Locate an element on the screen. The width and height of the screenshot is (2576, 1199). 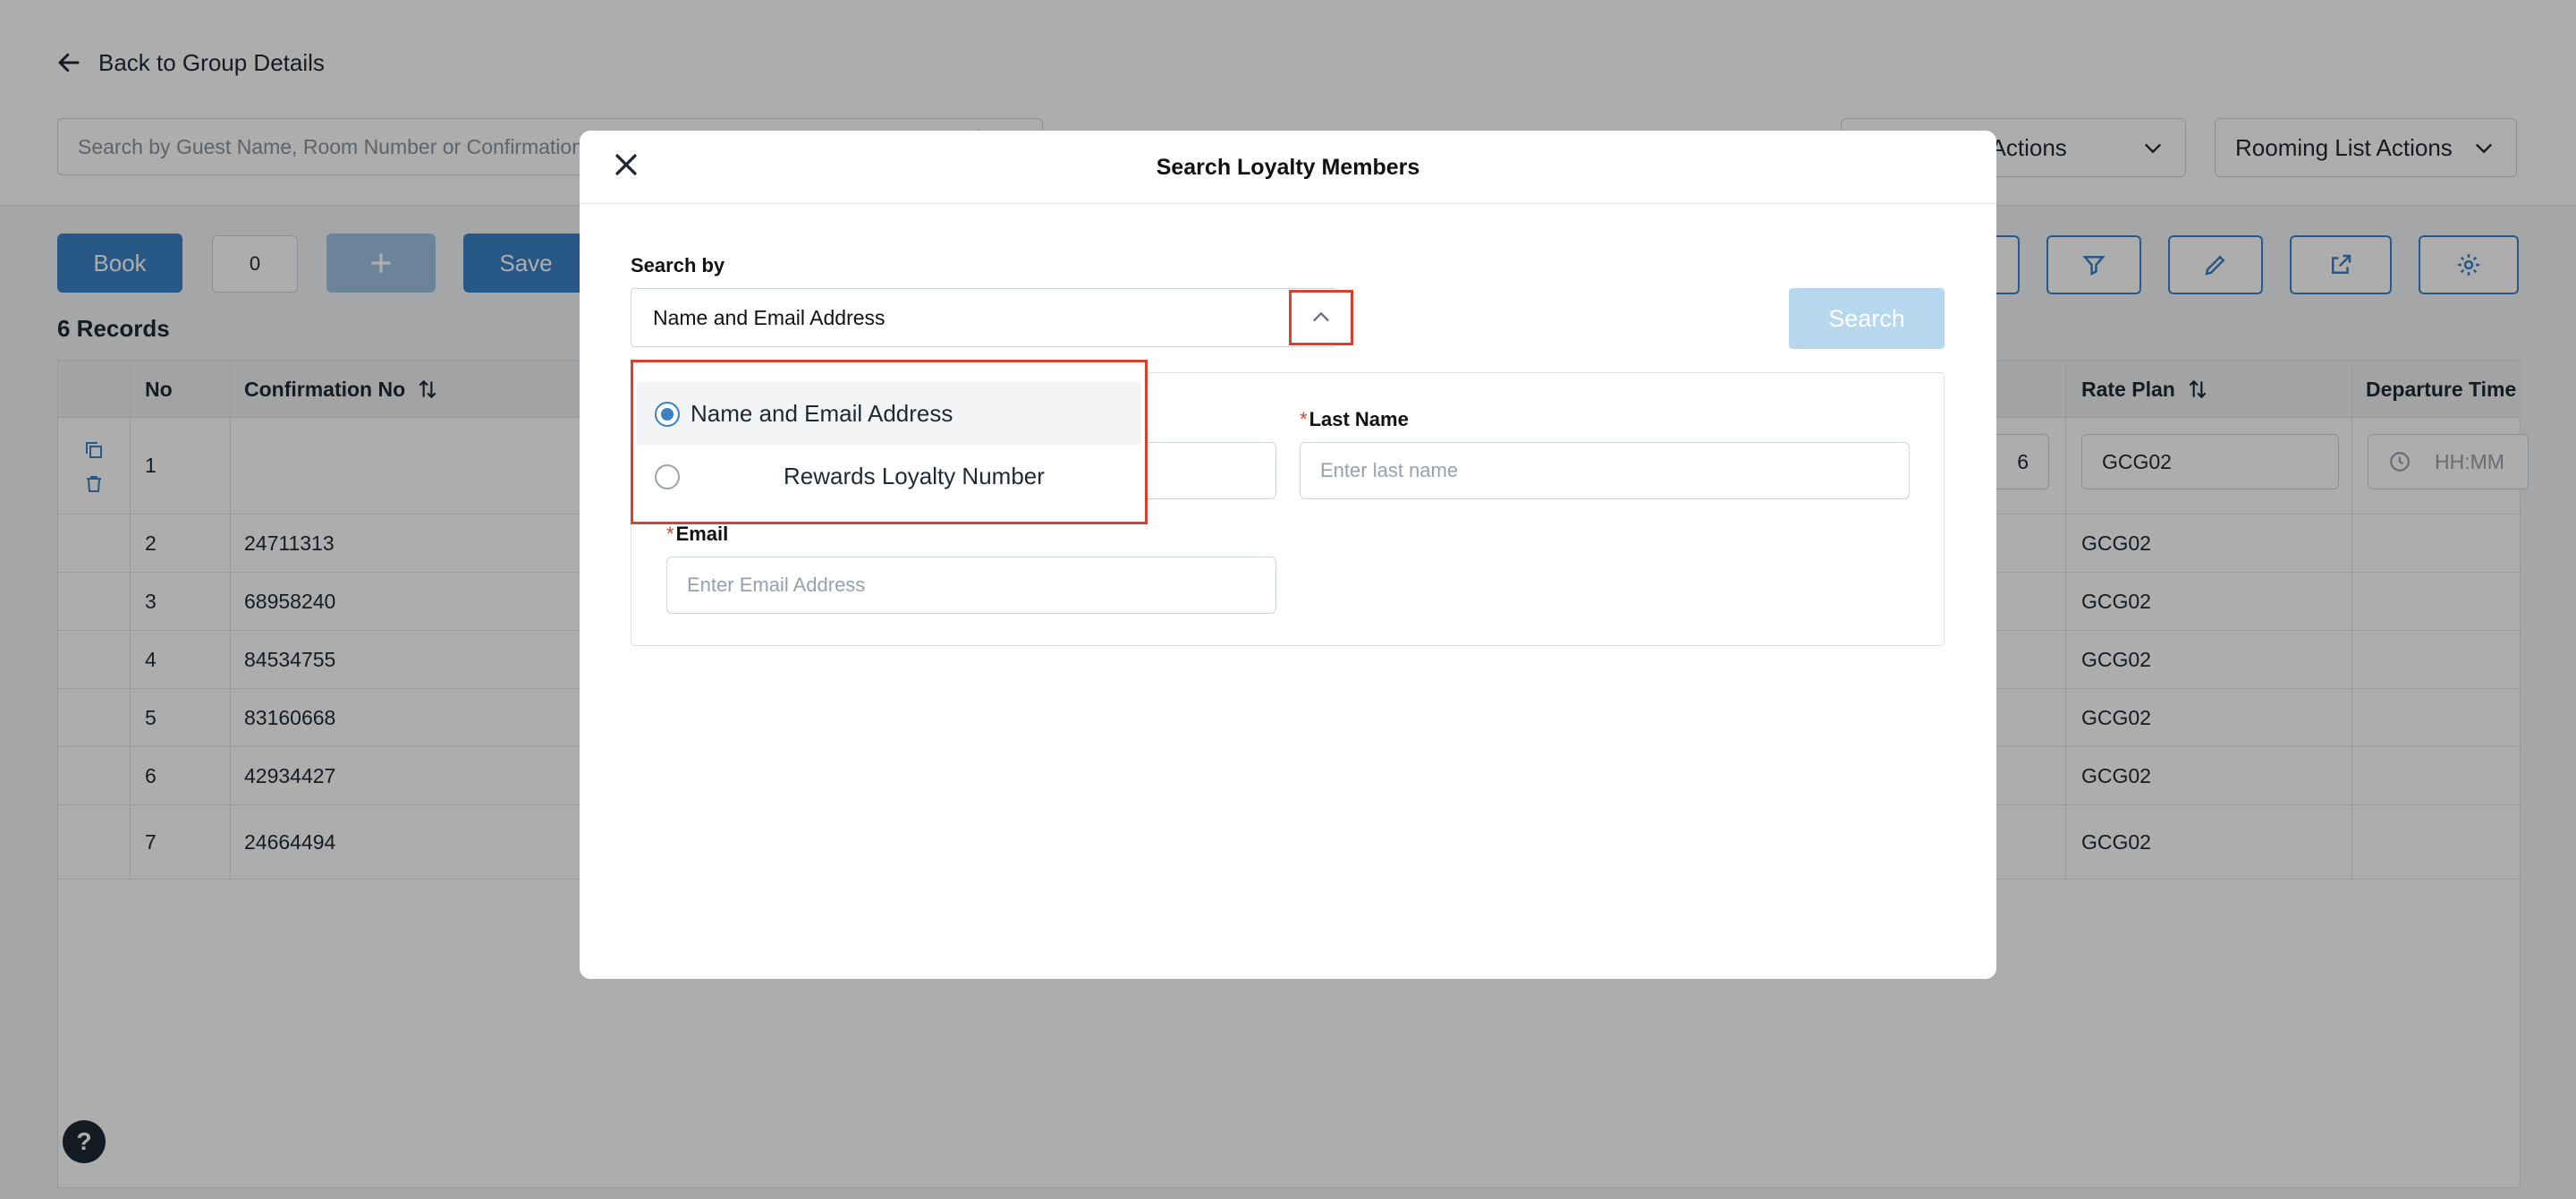
option-rewards-loyalty-number: Rewards Loyalty Number is located at coordinates (889, 476).